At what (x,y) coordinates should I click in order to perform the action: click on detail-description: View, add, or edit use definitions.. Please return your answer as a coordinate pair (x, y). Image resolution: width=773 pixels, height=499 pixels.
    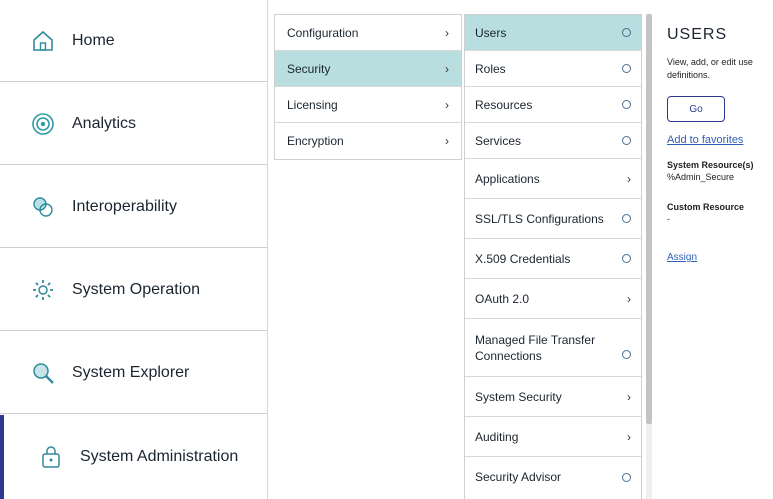
    Looking at the image, I should click on (720, 69).